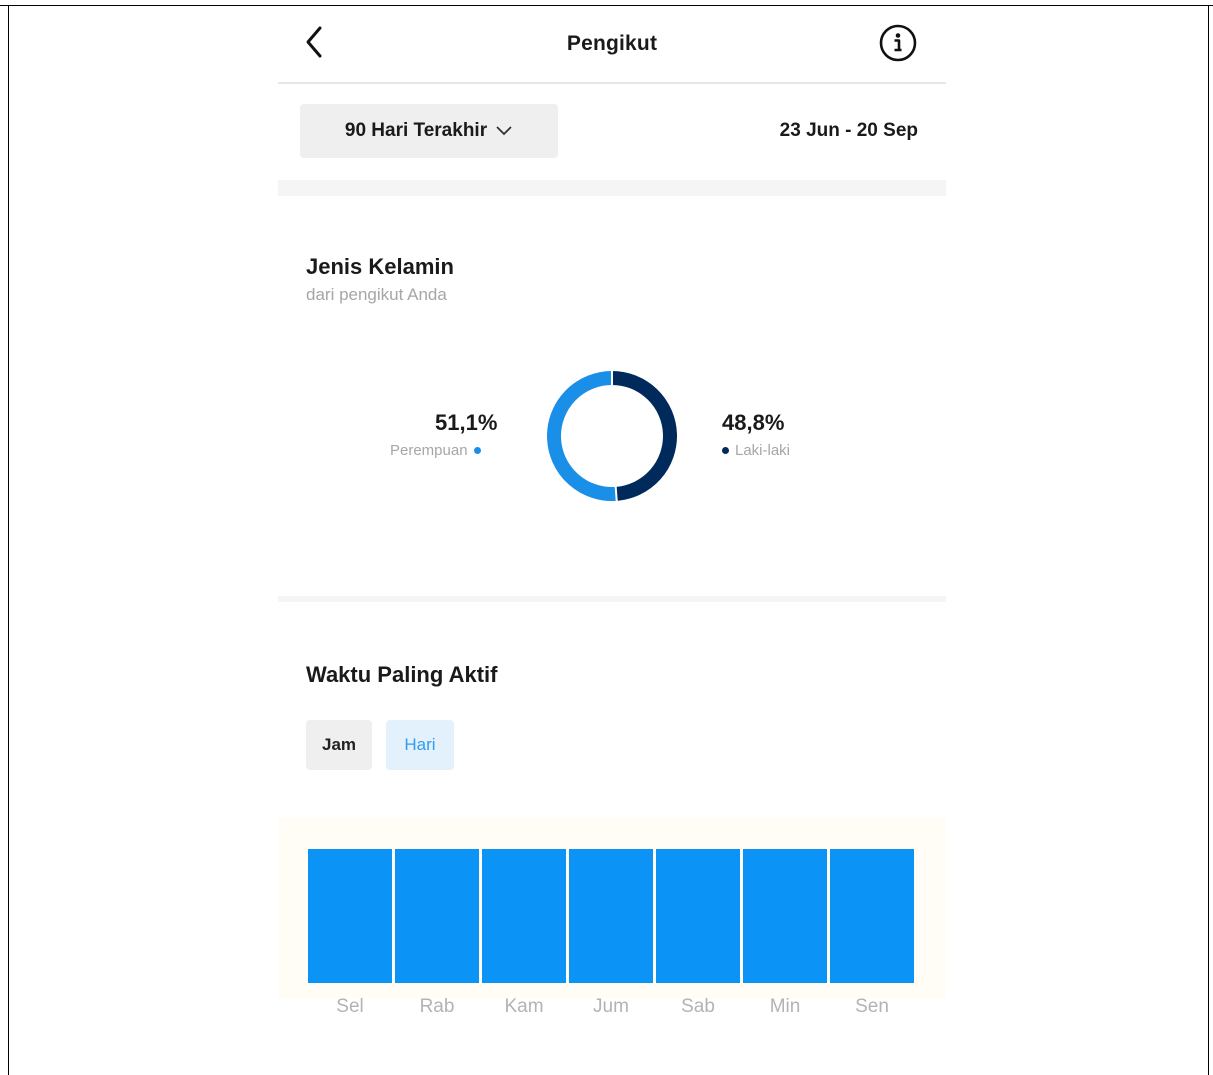 The width and height of the screenshot is (1213, 1075). What do you see at coordinates (611, 916) in the screenshot?
I see `bar-jum` at bounding box center [611, 916].